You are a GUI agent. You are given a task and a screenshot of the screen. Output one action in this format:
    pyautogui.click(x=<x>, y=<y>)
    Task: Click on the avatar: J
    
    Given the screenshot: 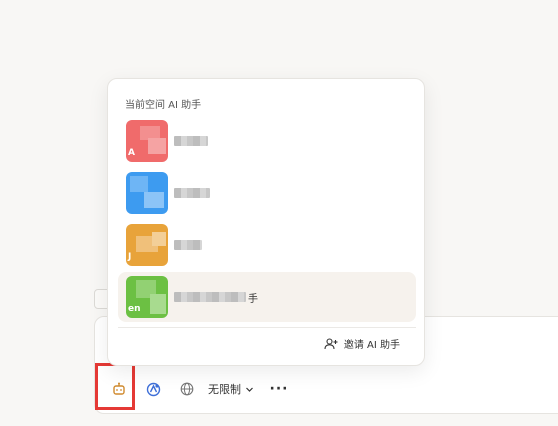 What is the action you would take?
    pyautogui.click(x=147, y=245)
    